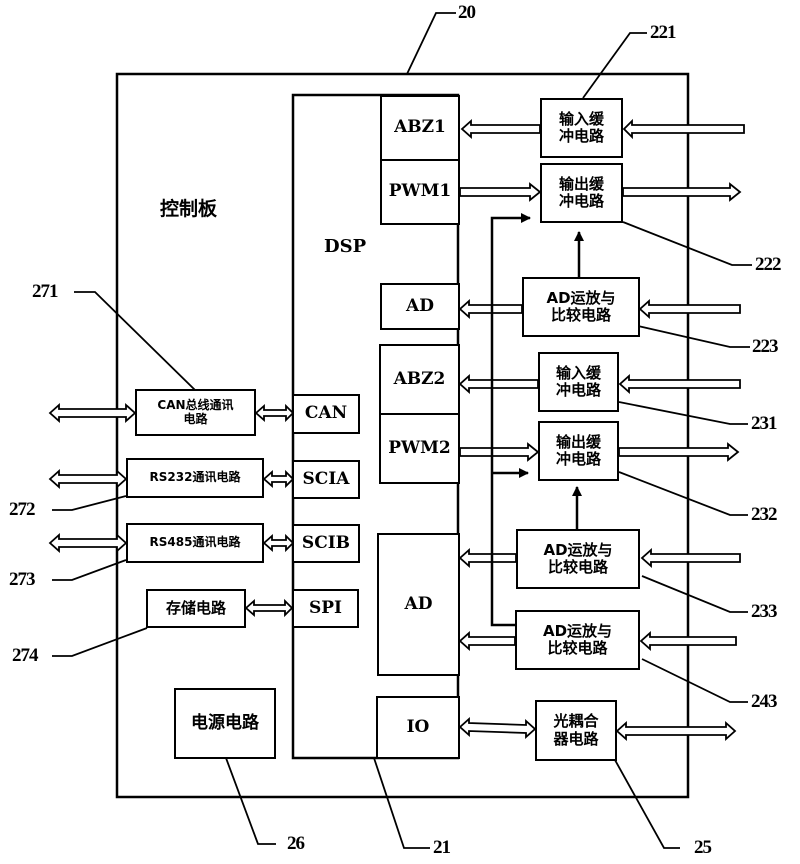 The width and height of the screenshot is (800, 864). I want to click on ref-label-20: 20, so click(467, 12).